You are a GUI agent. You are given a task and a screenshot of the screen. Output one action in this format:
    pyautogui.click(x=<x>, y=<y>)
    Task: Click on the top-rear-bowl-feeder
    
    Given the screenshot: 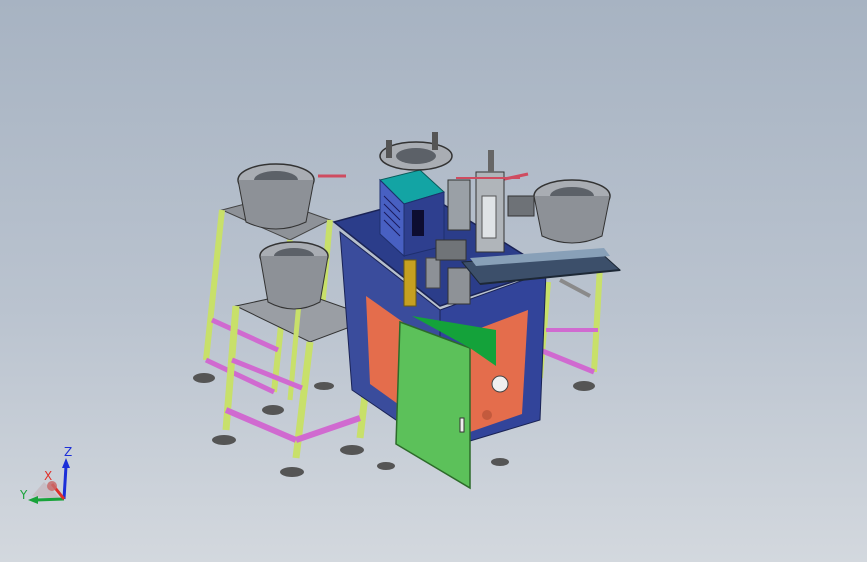 What is the action you would take?
    pyautogui.click(x=416, y=151)
    